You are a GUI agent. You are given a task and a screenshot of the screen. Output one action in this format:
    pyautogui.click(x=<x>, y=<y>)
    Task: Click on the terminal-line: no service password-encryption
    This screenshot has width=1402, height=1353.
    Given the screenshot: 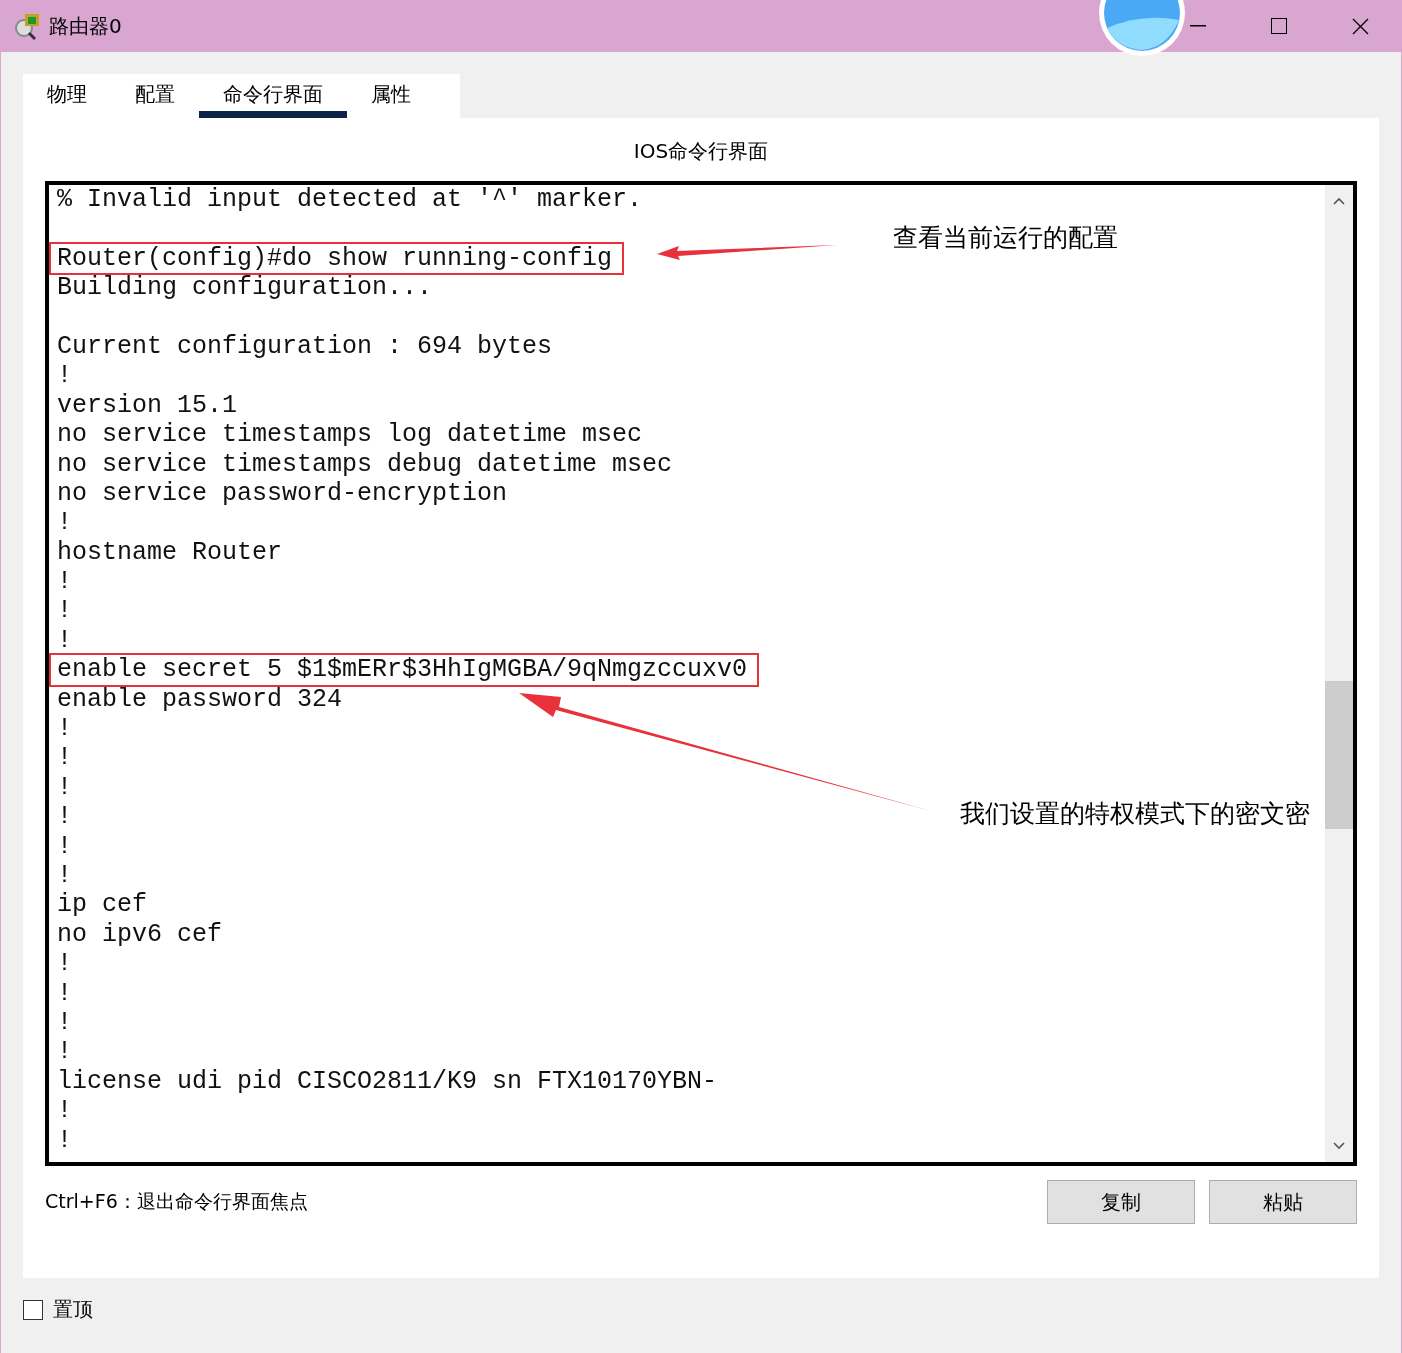 What is the action you would take?
    pyautogui.click(x=282, y=493)
    